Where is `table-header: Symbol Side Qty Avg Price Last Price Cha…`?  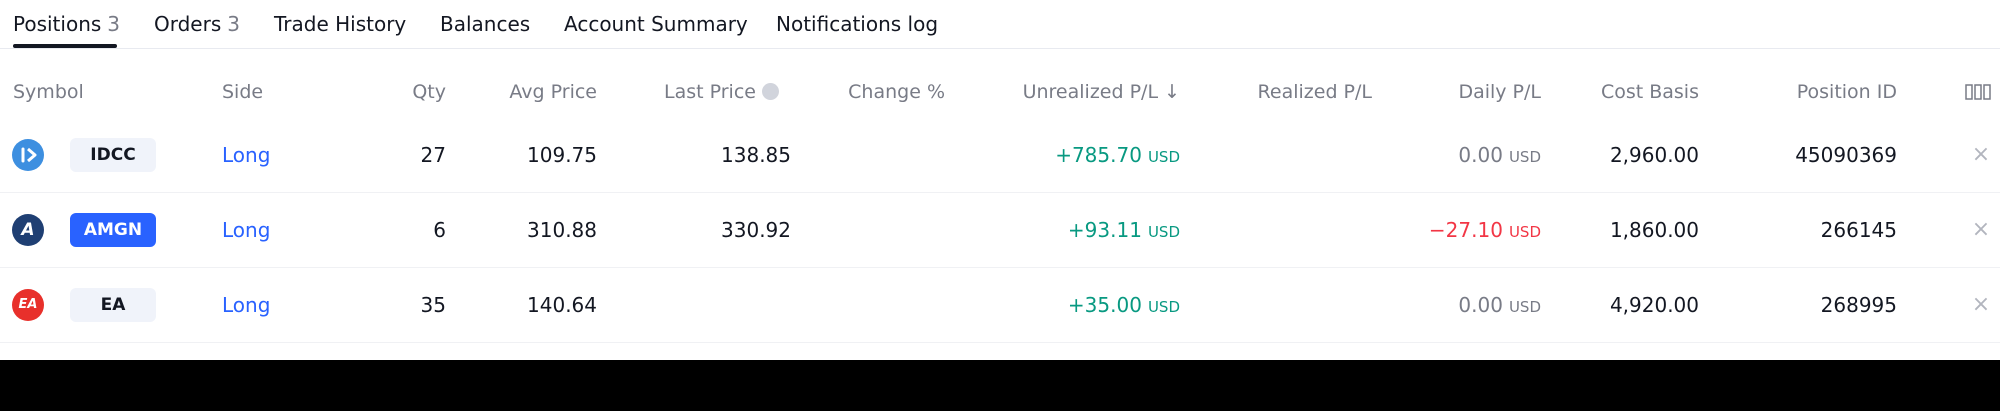 table-header: Symbol Side Qty Avg Price Last Price Cha… is located at coordinates (1000, 93).